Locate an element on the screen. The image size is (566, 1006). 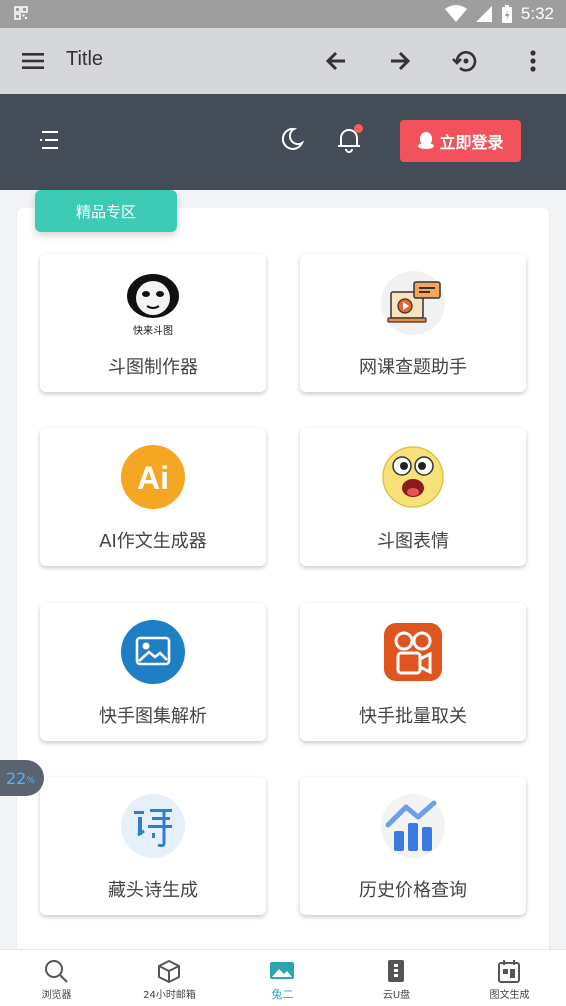
bottom-nav: 浏览器 24小时邮箱 兔二 云U盘 图文生成 is located at coordinates (283, 977).